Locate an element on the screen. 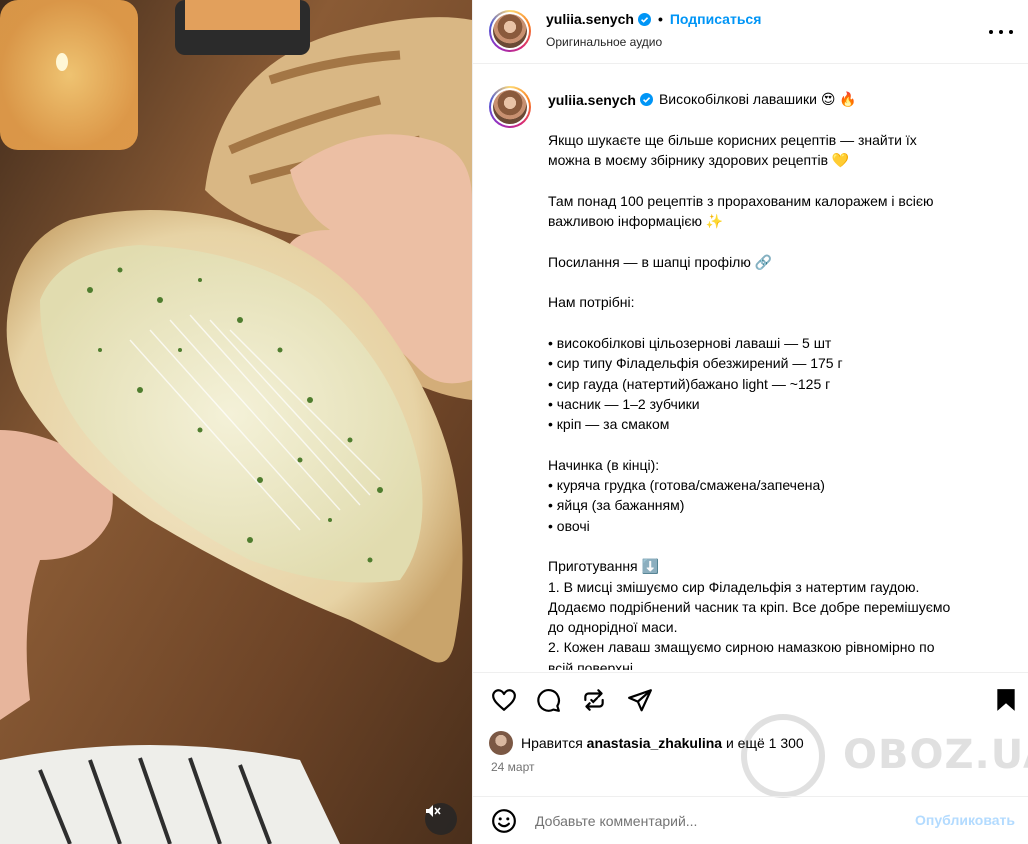  liker-username: anastasia_zhakulina is located at coordinates (654, 743).